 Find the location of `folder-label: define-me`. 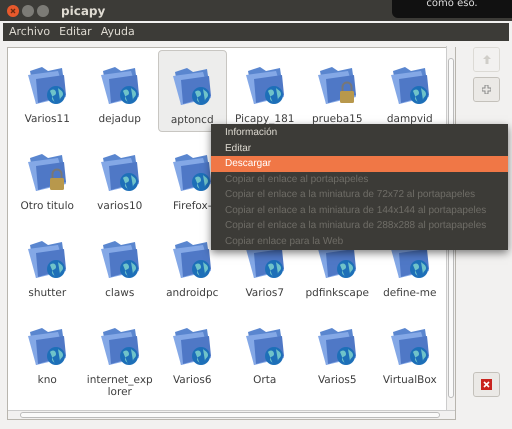

folder-label: define-me is located at coordinates (410, 293).